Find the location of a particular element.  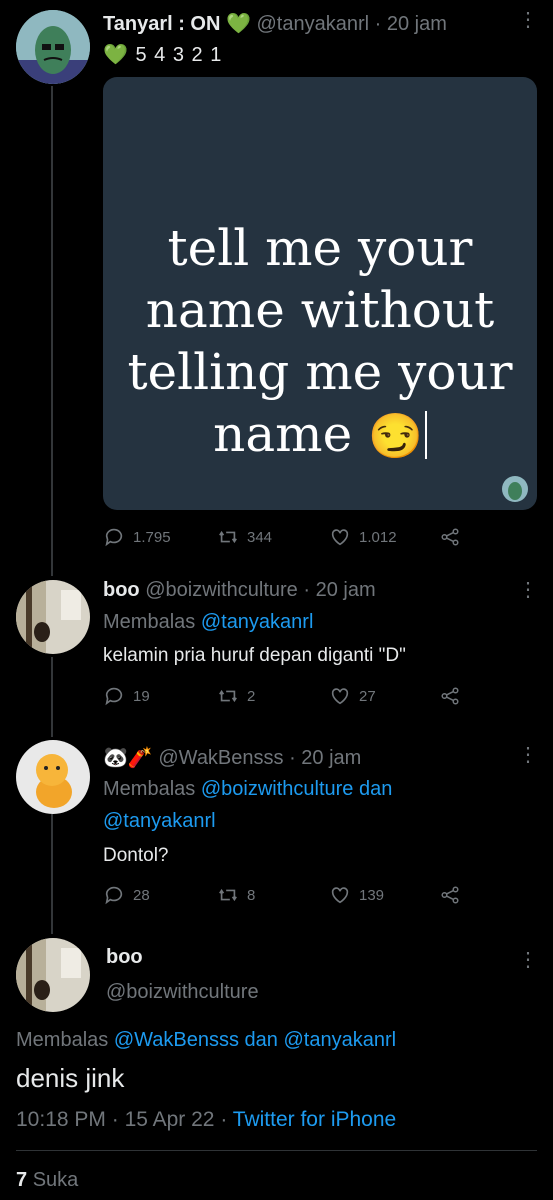

likes-summary: 7 Suka is located at coordinates (47, 1180).